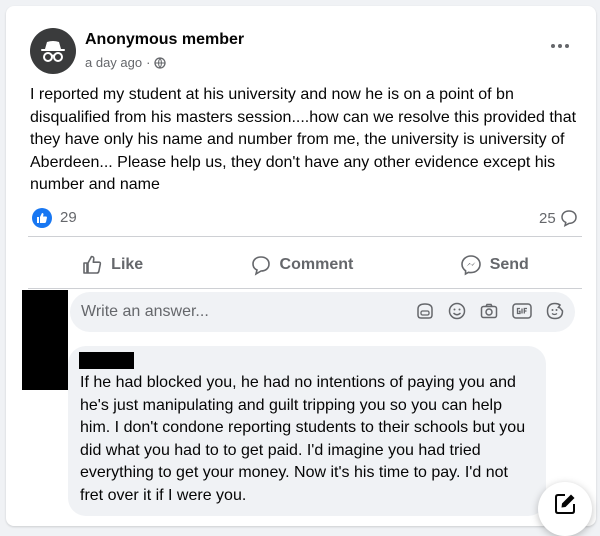 This screenshot has height=536, width=600. I want to click on avatar-sticker-icon, so click(425, 311).